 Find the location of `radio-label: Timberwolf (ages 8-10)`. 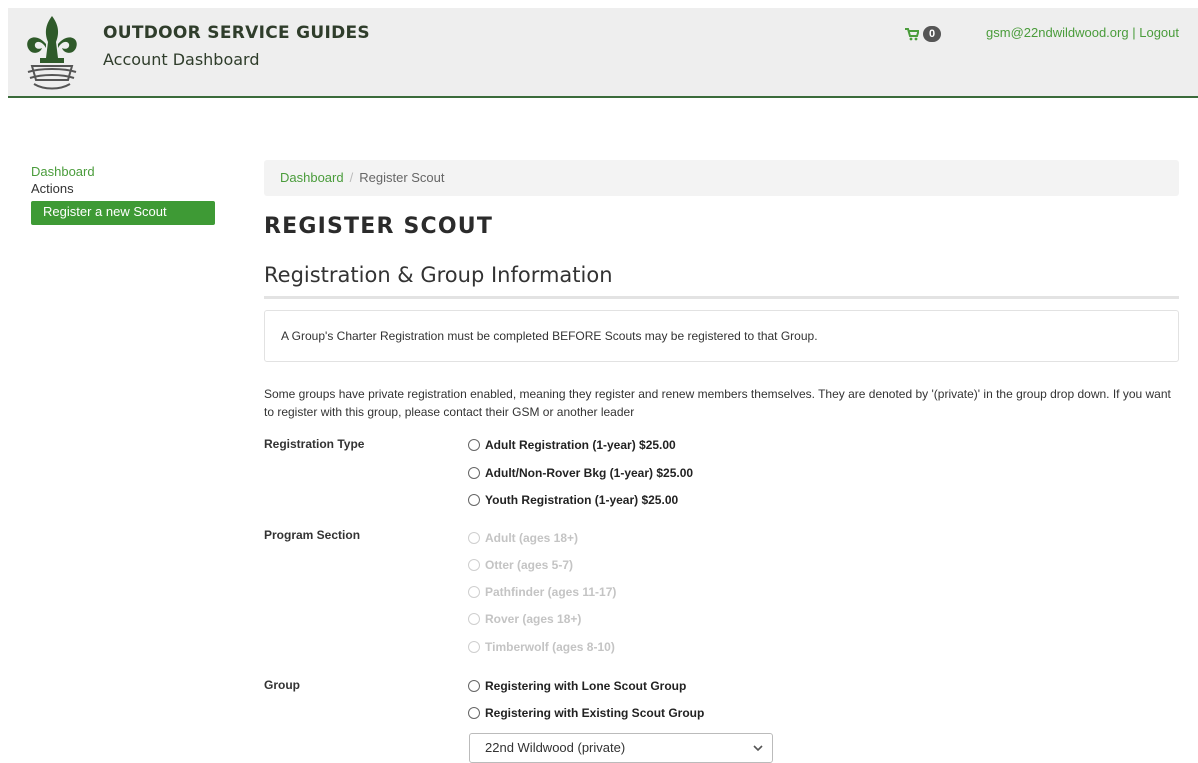

radio-label: Timberwolf (ages 8-10) is located at coordinates (550, 647).